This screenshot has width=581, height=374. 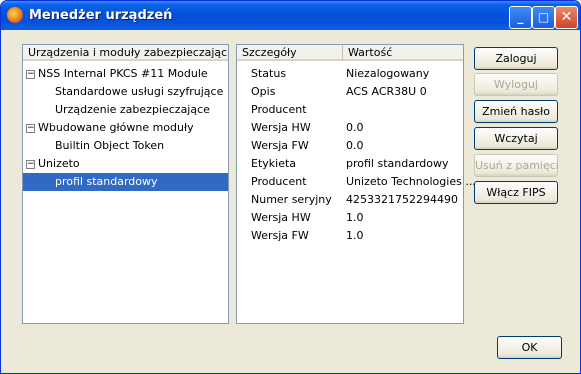 I want to click on ok-button: OK, so click(x=529, y=347).